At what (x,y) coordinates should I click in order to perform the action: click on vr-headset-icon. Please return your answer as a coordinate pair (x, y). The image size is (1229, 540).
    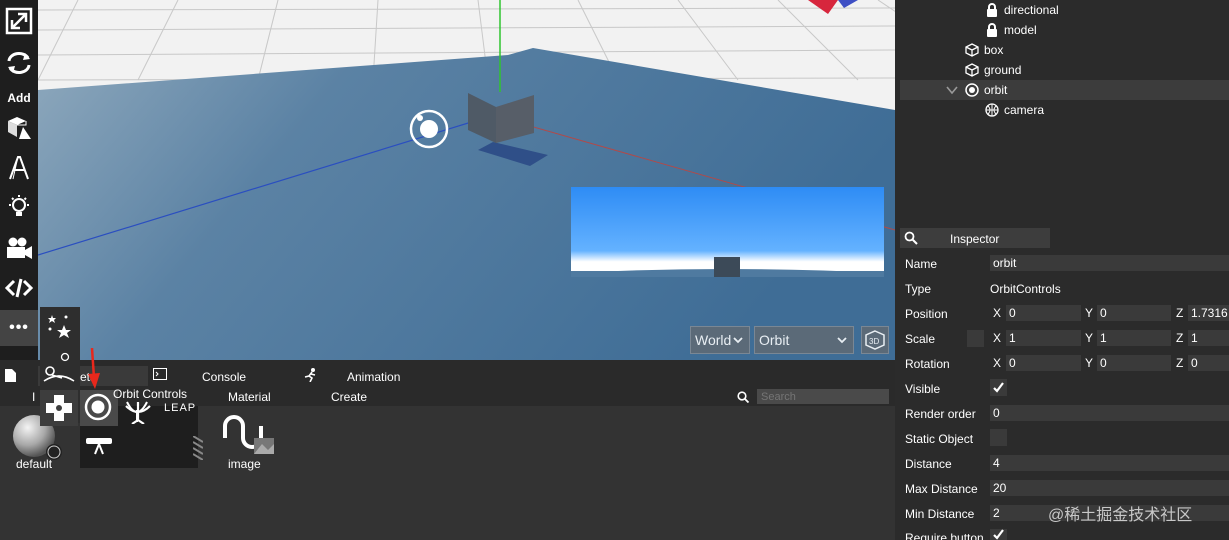
    Looking at the image, I should click on (99, 446).